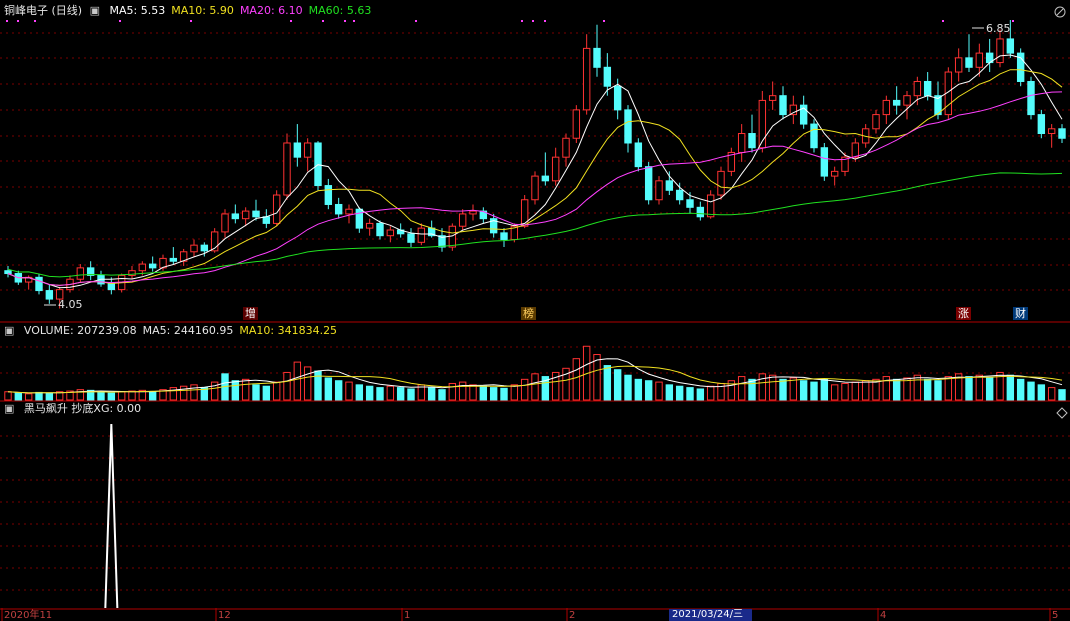  Describe the element at coordinates (250, 313) in the screenshot. I see `event-marker-0: 增` at that location.